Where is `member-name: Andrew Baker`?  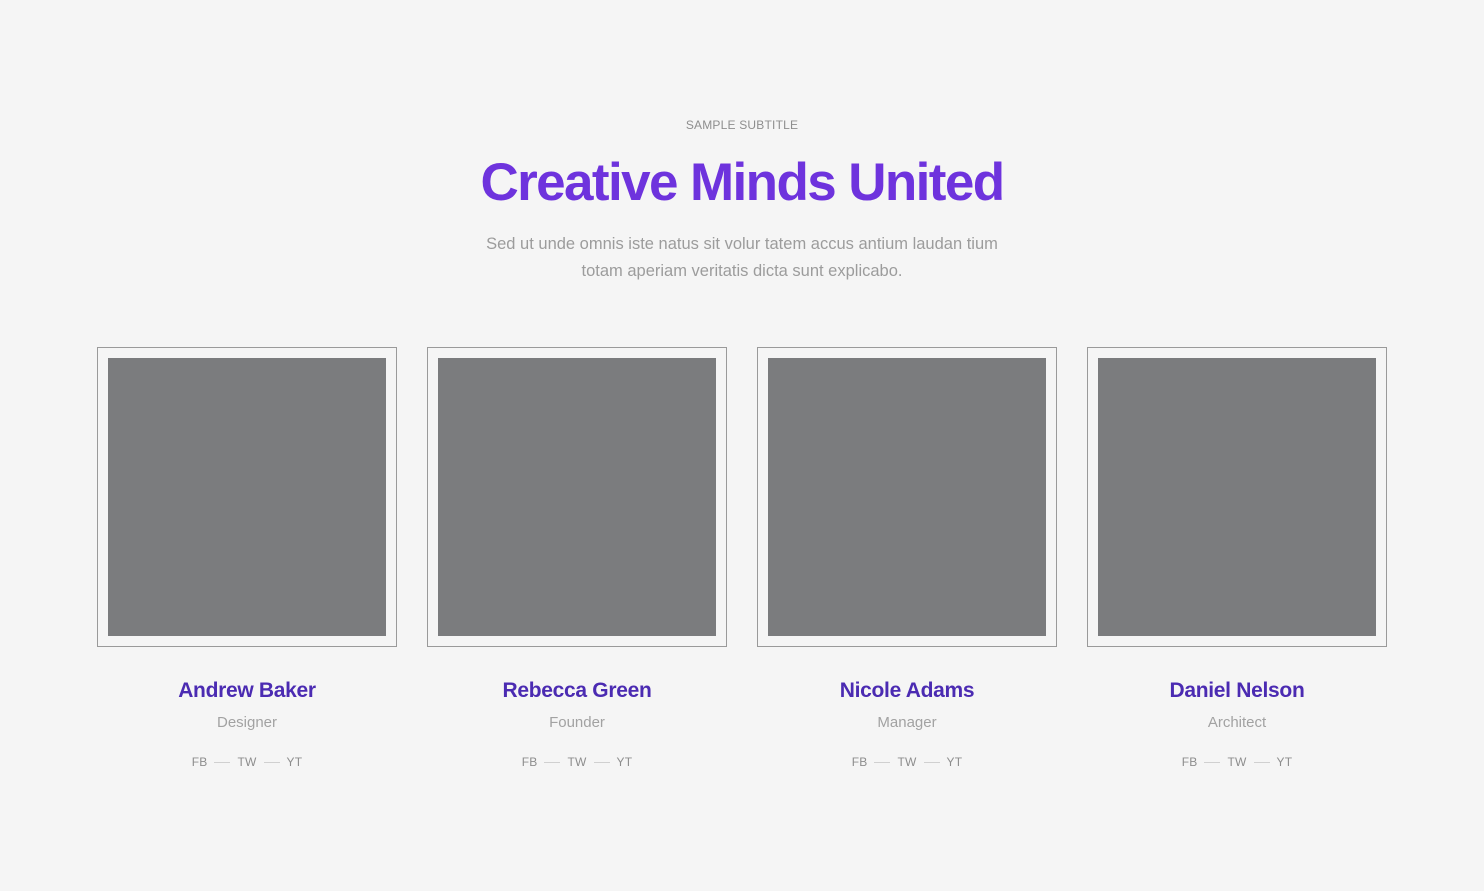 member-name: Andrew Baker is located at coordinates (247, 690).